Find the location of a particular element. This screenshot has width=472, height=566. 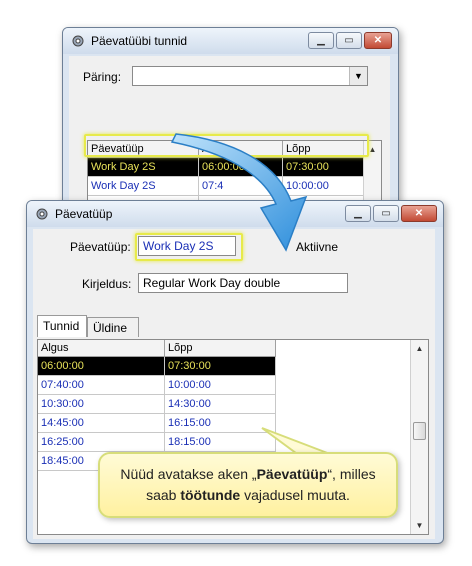

callout-text-1: Nüüd avatakse aken „ is located at coordinates (188, 474).